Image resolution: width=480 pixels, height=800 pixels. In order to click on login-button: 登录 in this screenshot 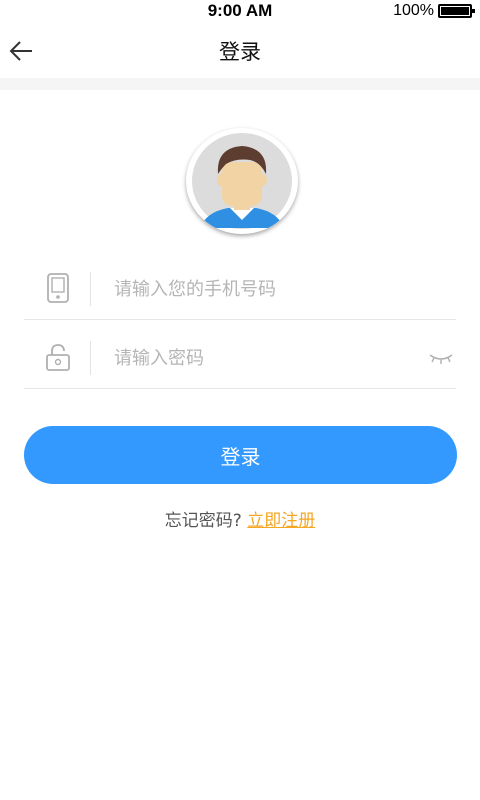, I will do `click(240, 455)`.